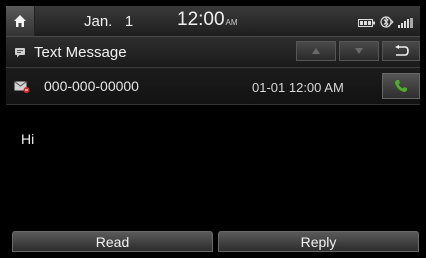 This screenshot has width=426, height=258. Describe the element at coordinates (318, 241) in the screenshot. I see `reply-button: Reply` at that location.